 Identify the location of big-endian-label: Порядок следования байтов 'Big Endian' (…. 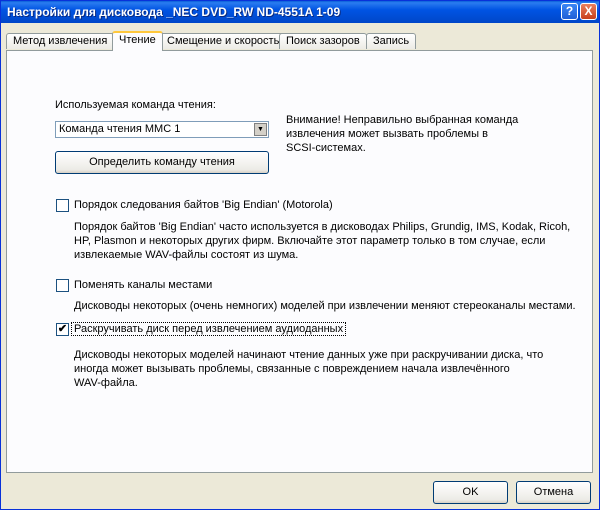
(203, 205).